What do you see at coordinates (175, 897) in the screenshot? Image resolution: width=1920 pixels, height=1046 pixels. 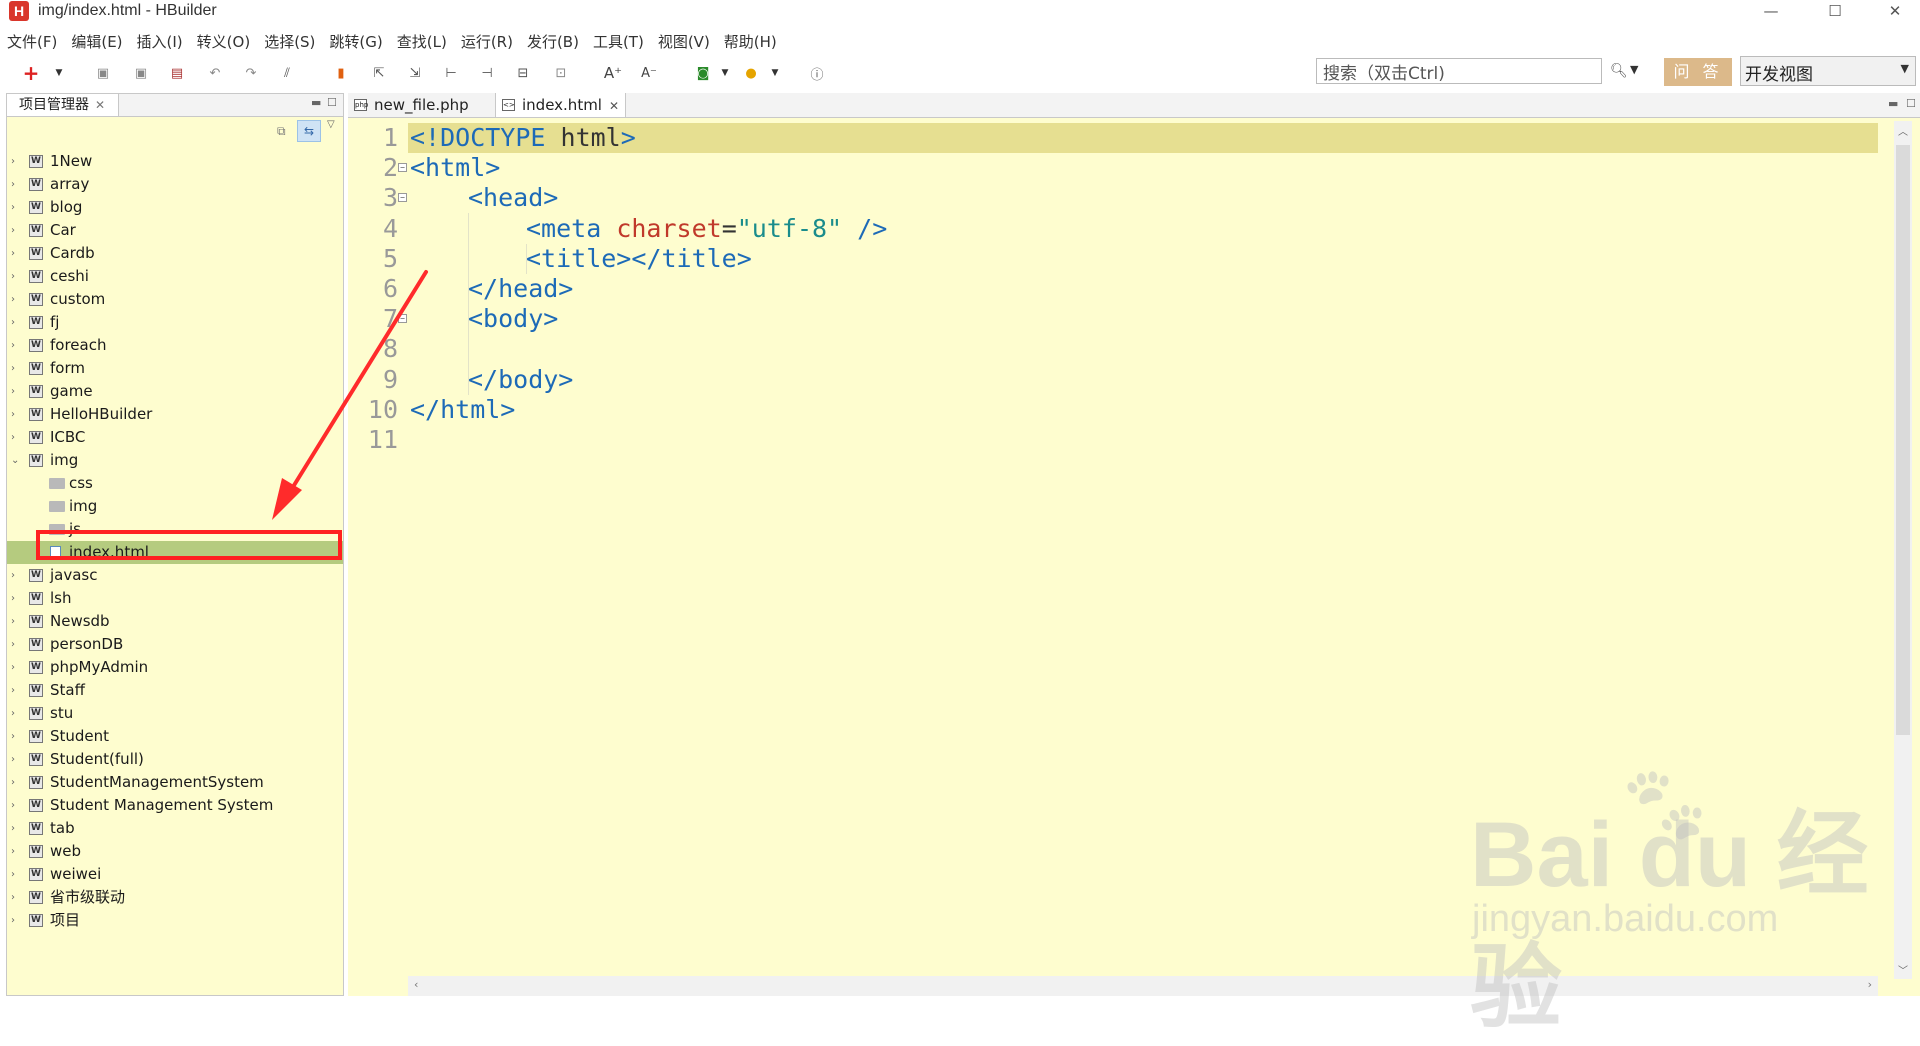 I see `tree-item: › W 省市级联动` at bounding box center [175, 897].